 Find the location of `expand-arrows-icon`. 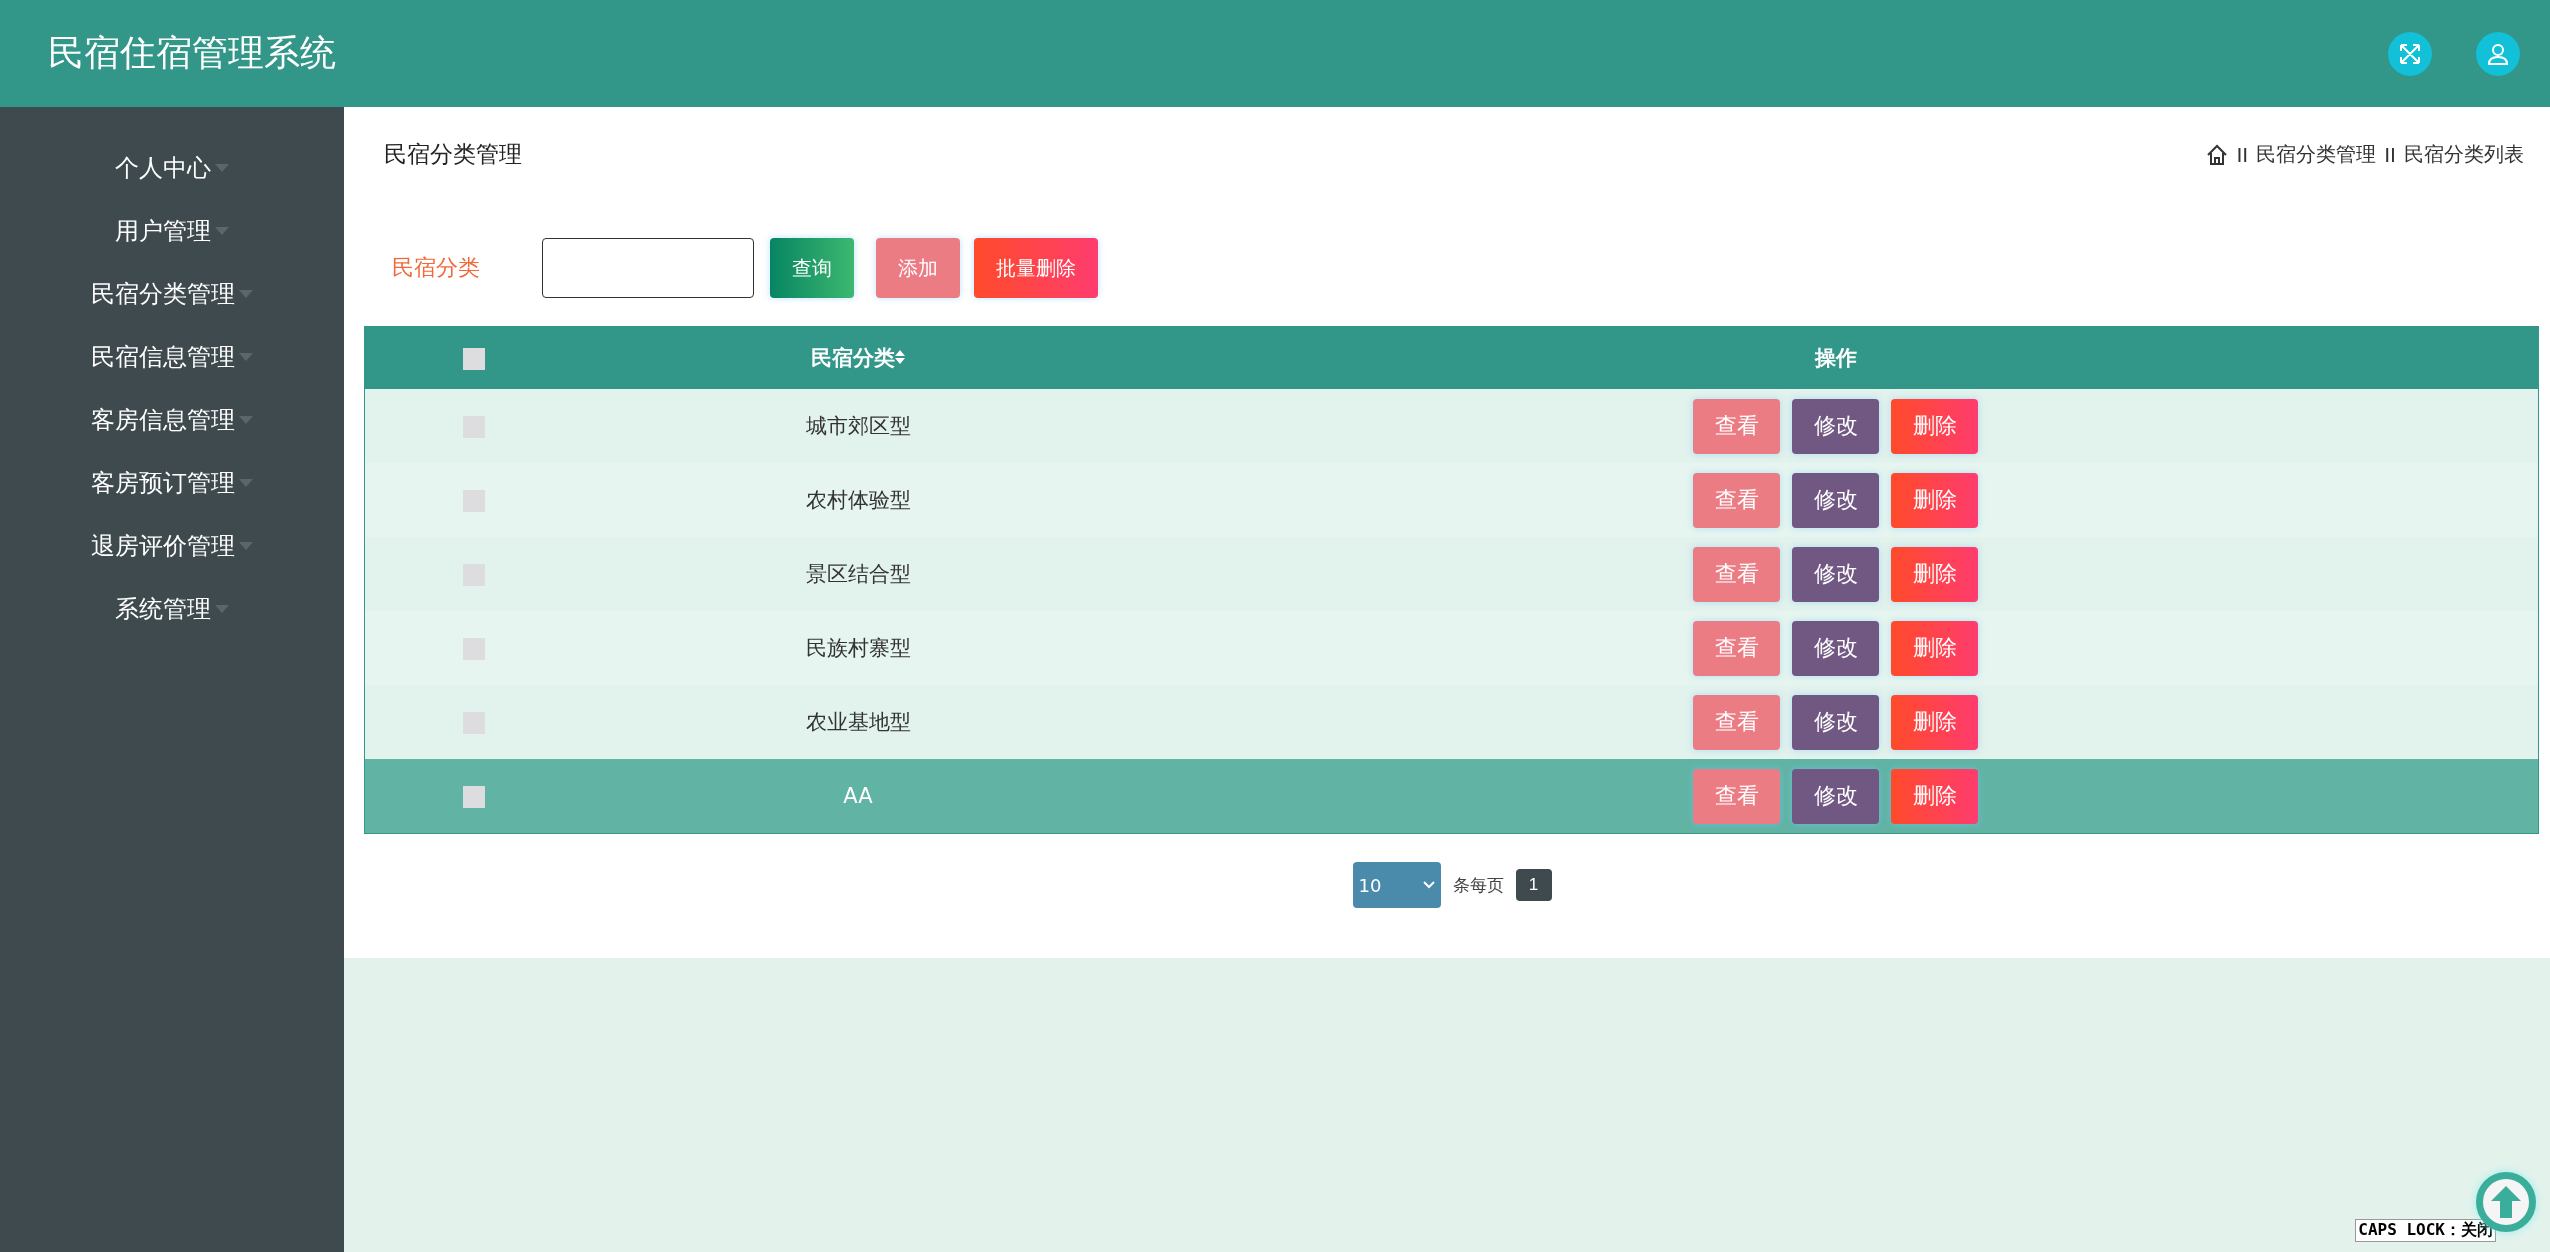

expand-arrows-icon is located at coordinates (2410, 53).